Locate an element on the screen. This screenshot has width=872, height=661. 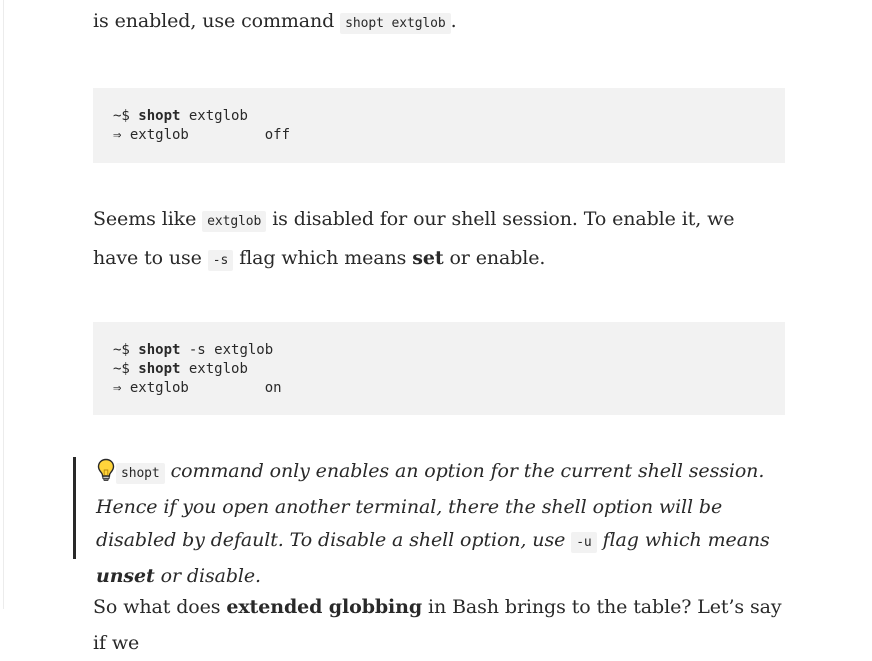
inline-code-u-flag: -u is located at coordinates (584, 542).